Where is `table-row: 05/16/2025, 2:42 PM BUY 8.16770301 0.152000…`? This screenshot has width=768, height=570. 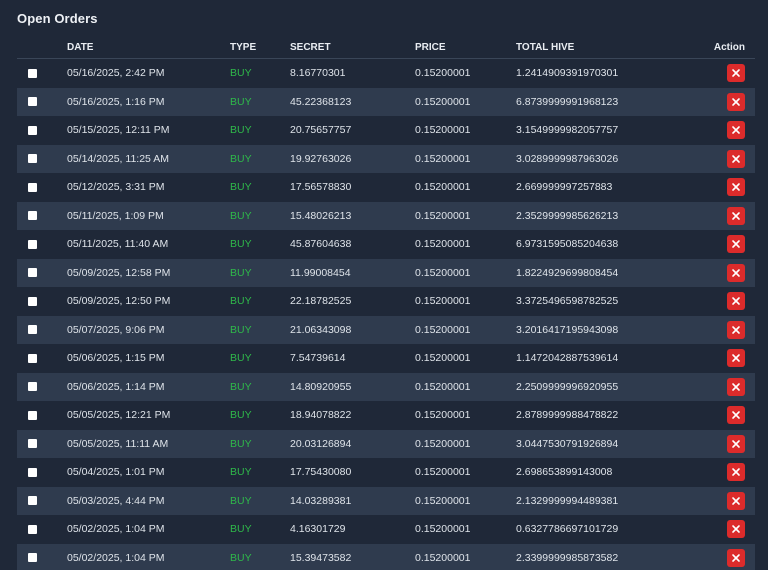
table-row: 05/16/2025, 2:42 PM BUY 8.16770301 0.152000… is located at coordinates (386, 73).